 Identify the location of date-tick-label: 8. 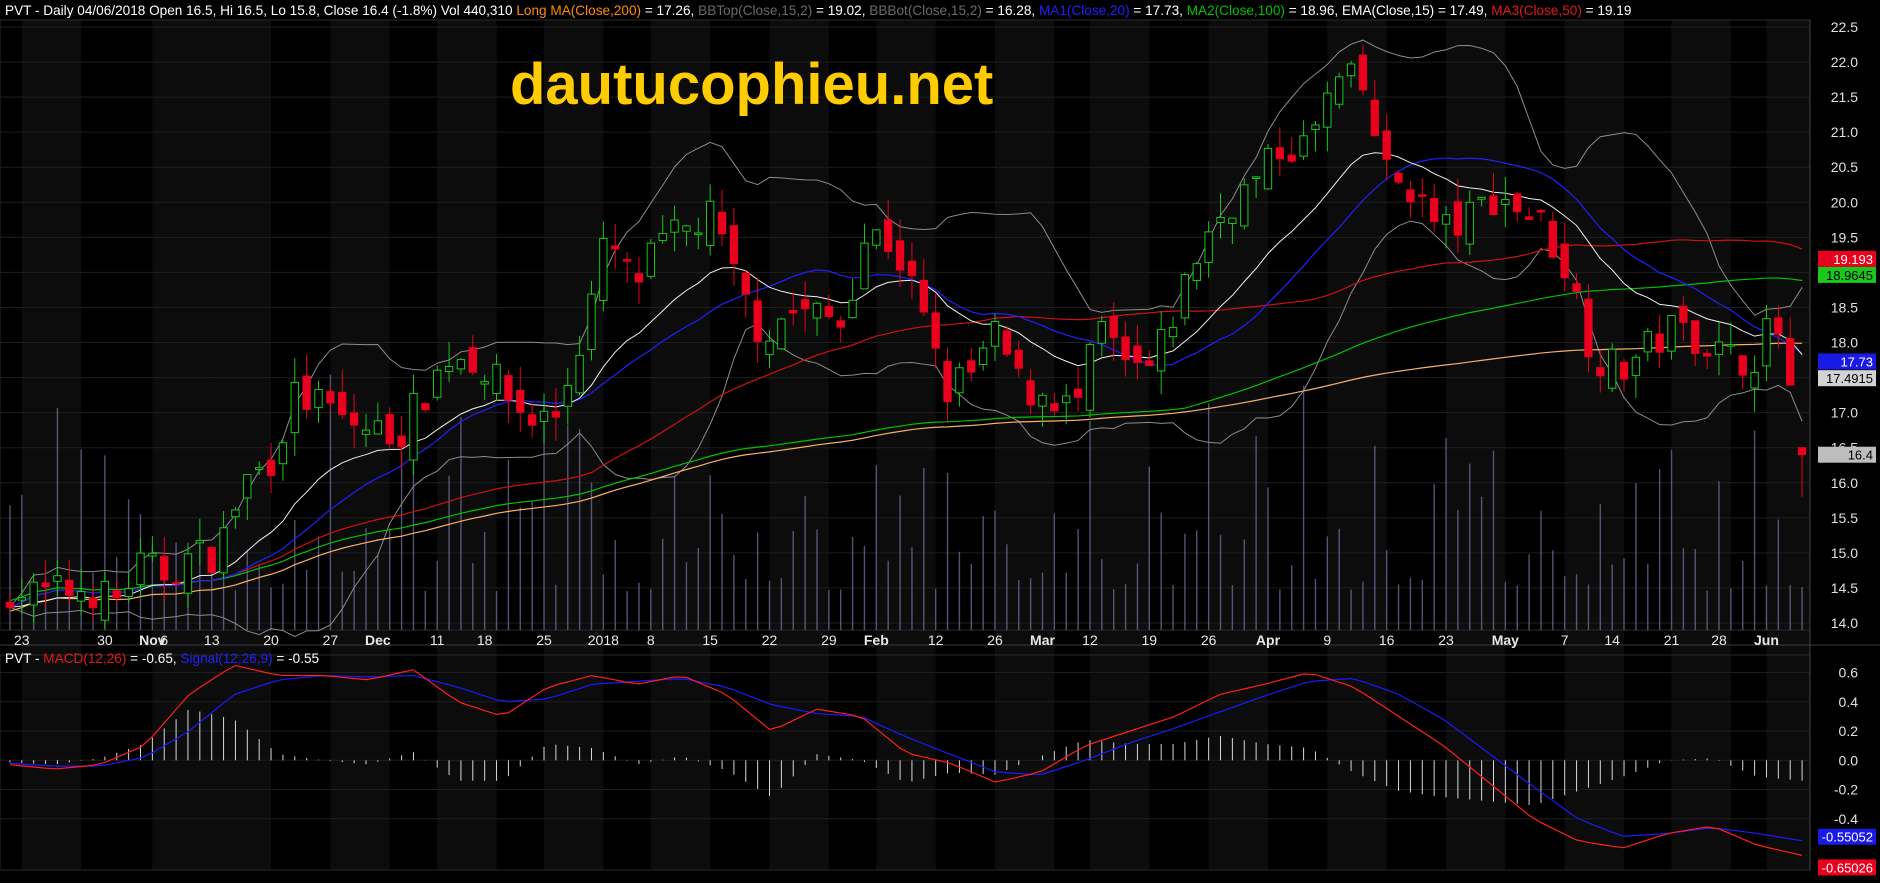
(651, 640).